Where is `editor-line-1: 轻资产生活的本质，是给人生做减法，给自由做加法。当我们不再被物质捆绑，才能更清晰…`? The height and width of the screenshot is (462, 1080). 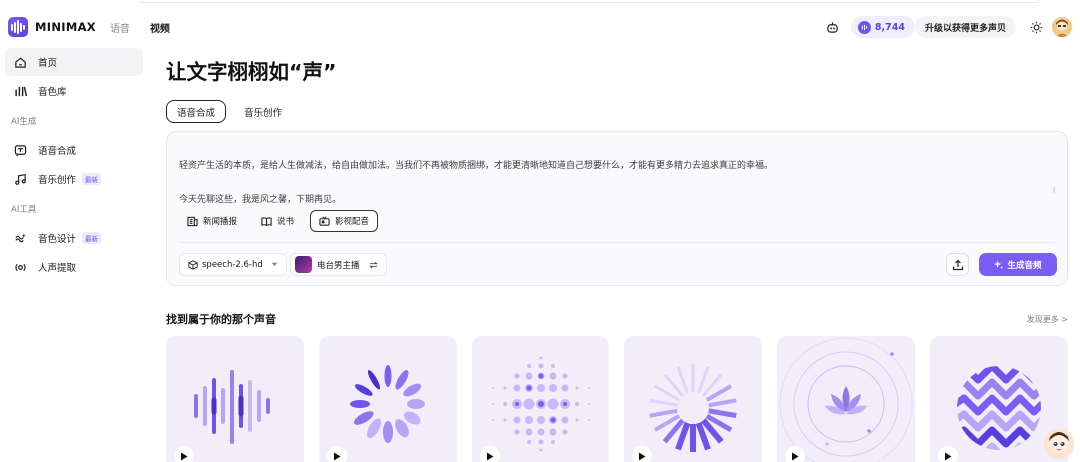 editor-line-1: 轻资产生活的本质，是给人生做减法，给自由做加法。当我们不再被物质捆绑，才能更清晰… is located at coordinates (476, 166).